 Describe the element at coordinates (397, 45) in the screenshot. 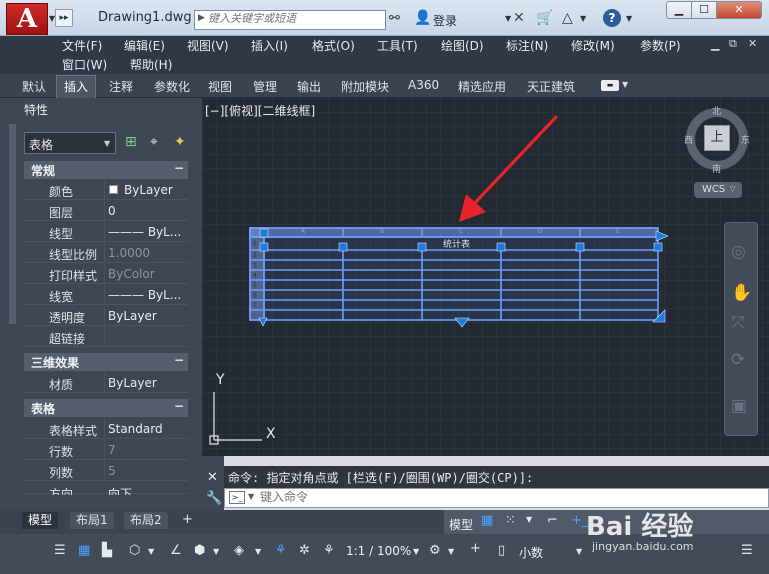

I see `menu-tools: 工具(T)` at that location.